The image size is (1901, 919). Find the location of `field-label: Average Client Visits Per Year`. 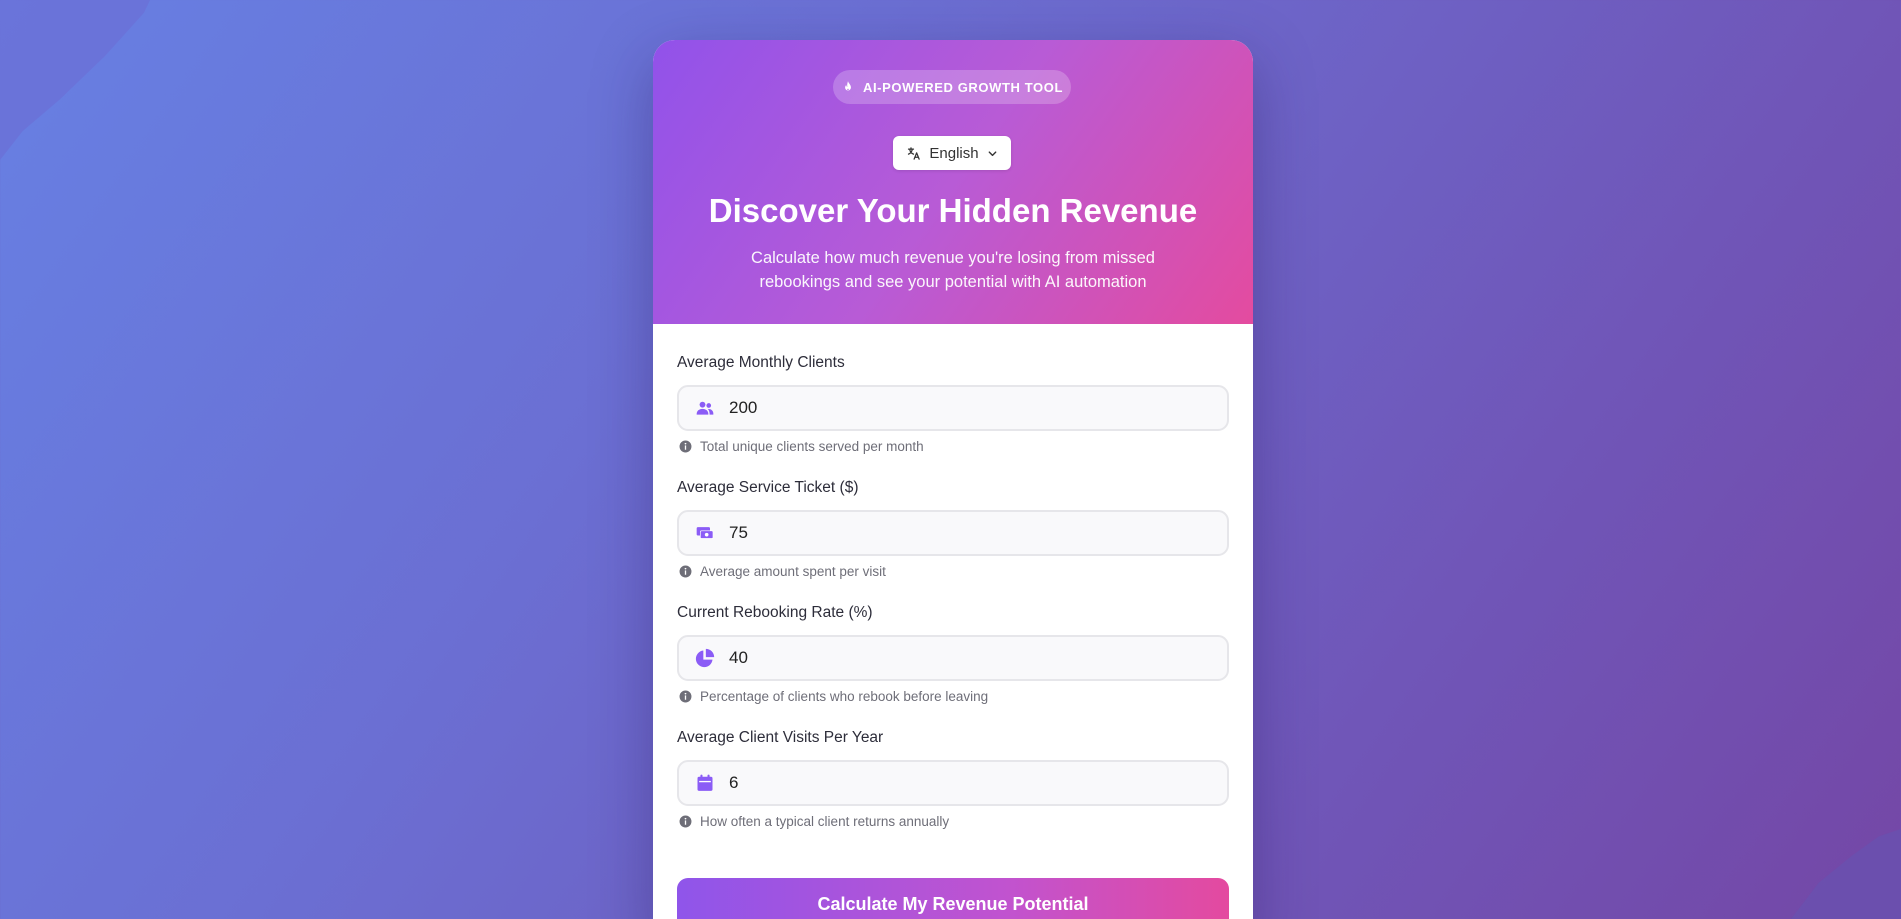

field-label: Average Client Visits Per Year is located at coordinates (780, 737).